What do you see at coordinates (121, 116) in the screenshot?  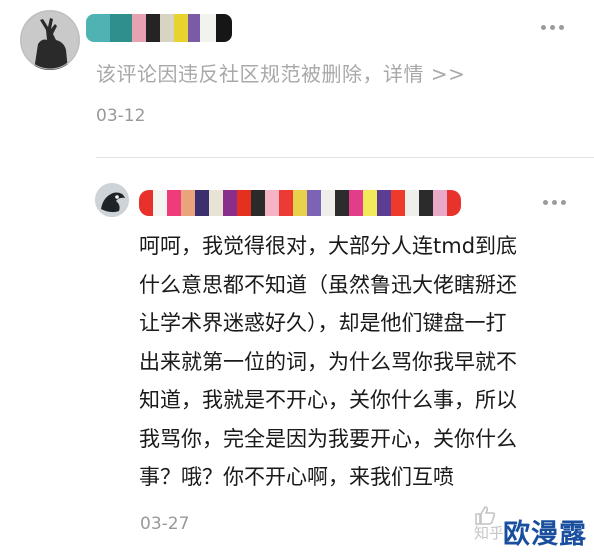 I see `comment-date: 03-12` at bounding box center [121, 116].